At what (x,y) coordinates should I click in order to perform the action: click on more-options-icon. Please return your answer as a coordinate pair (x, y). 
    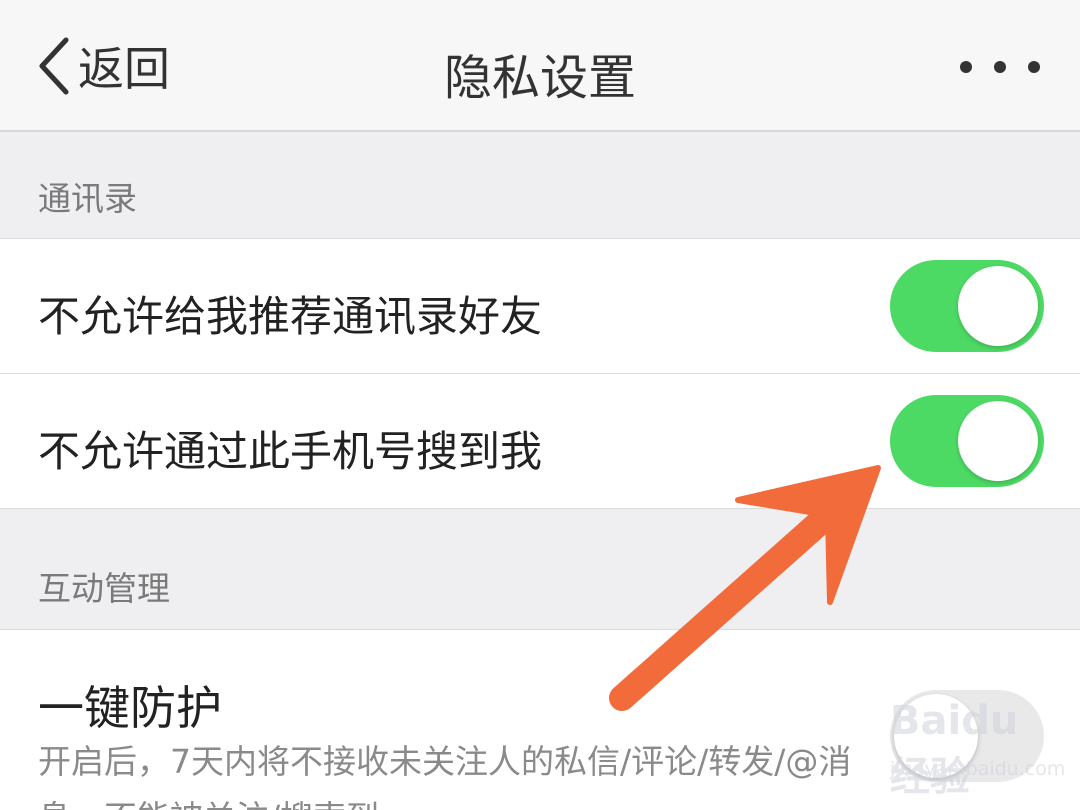
    Looking at the image, I should click on (1000, 67).